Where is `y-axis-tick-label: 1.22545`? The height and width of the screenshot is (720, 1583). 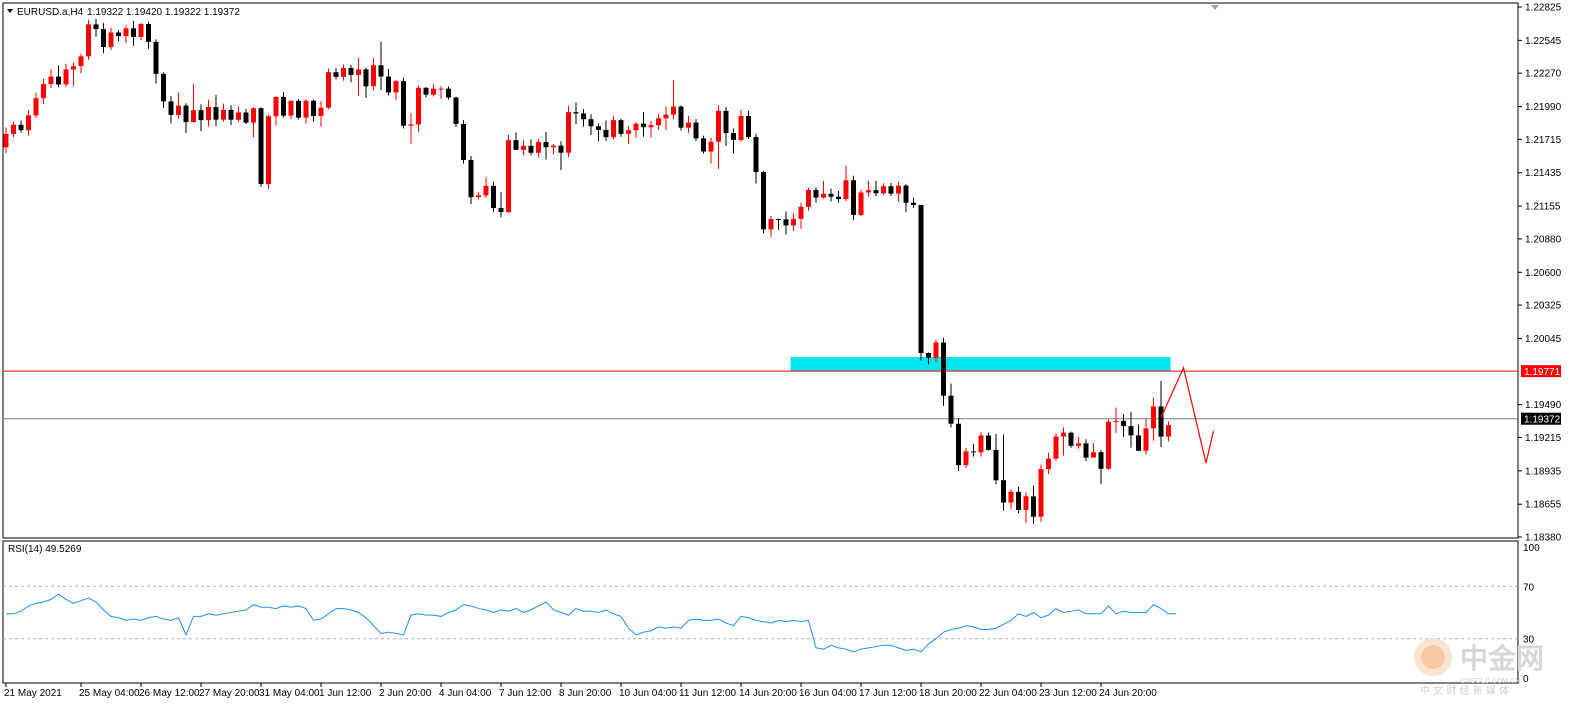 y-axis-tick-label: 1.22545 is located at coordinates (1543, 41).